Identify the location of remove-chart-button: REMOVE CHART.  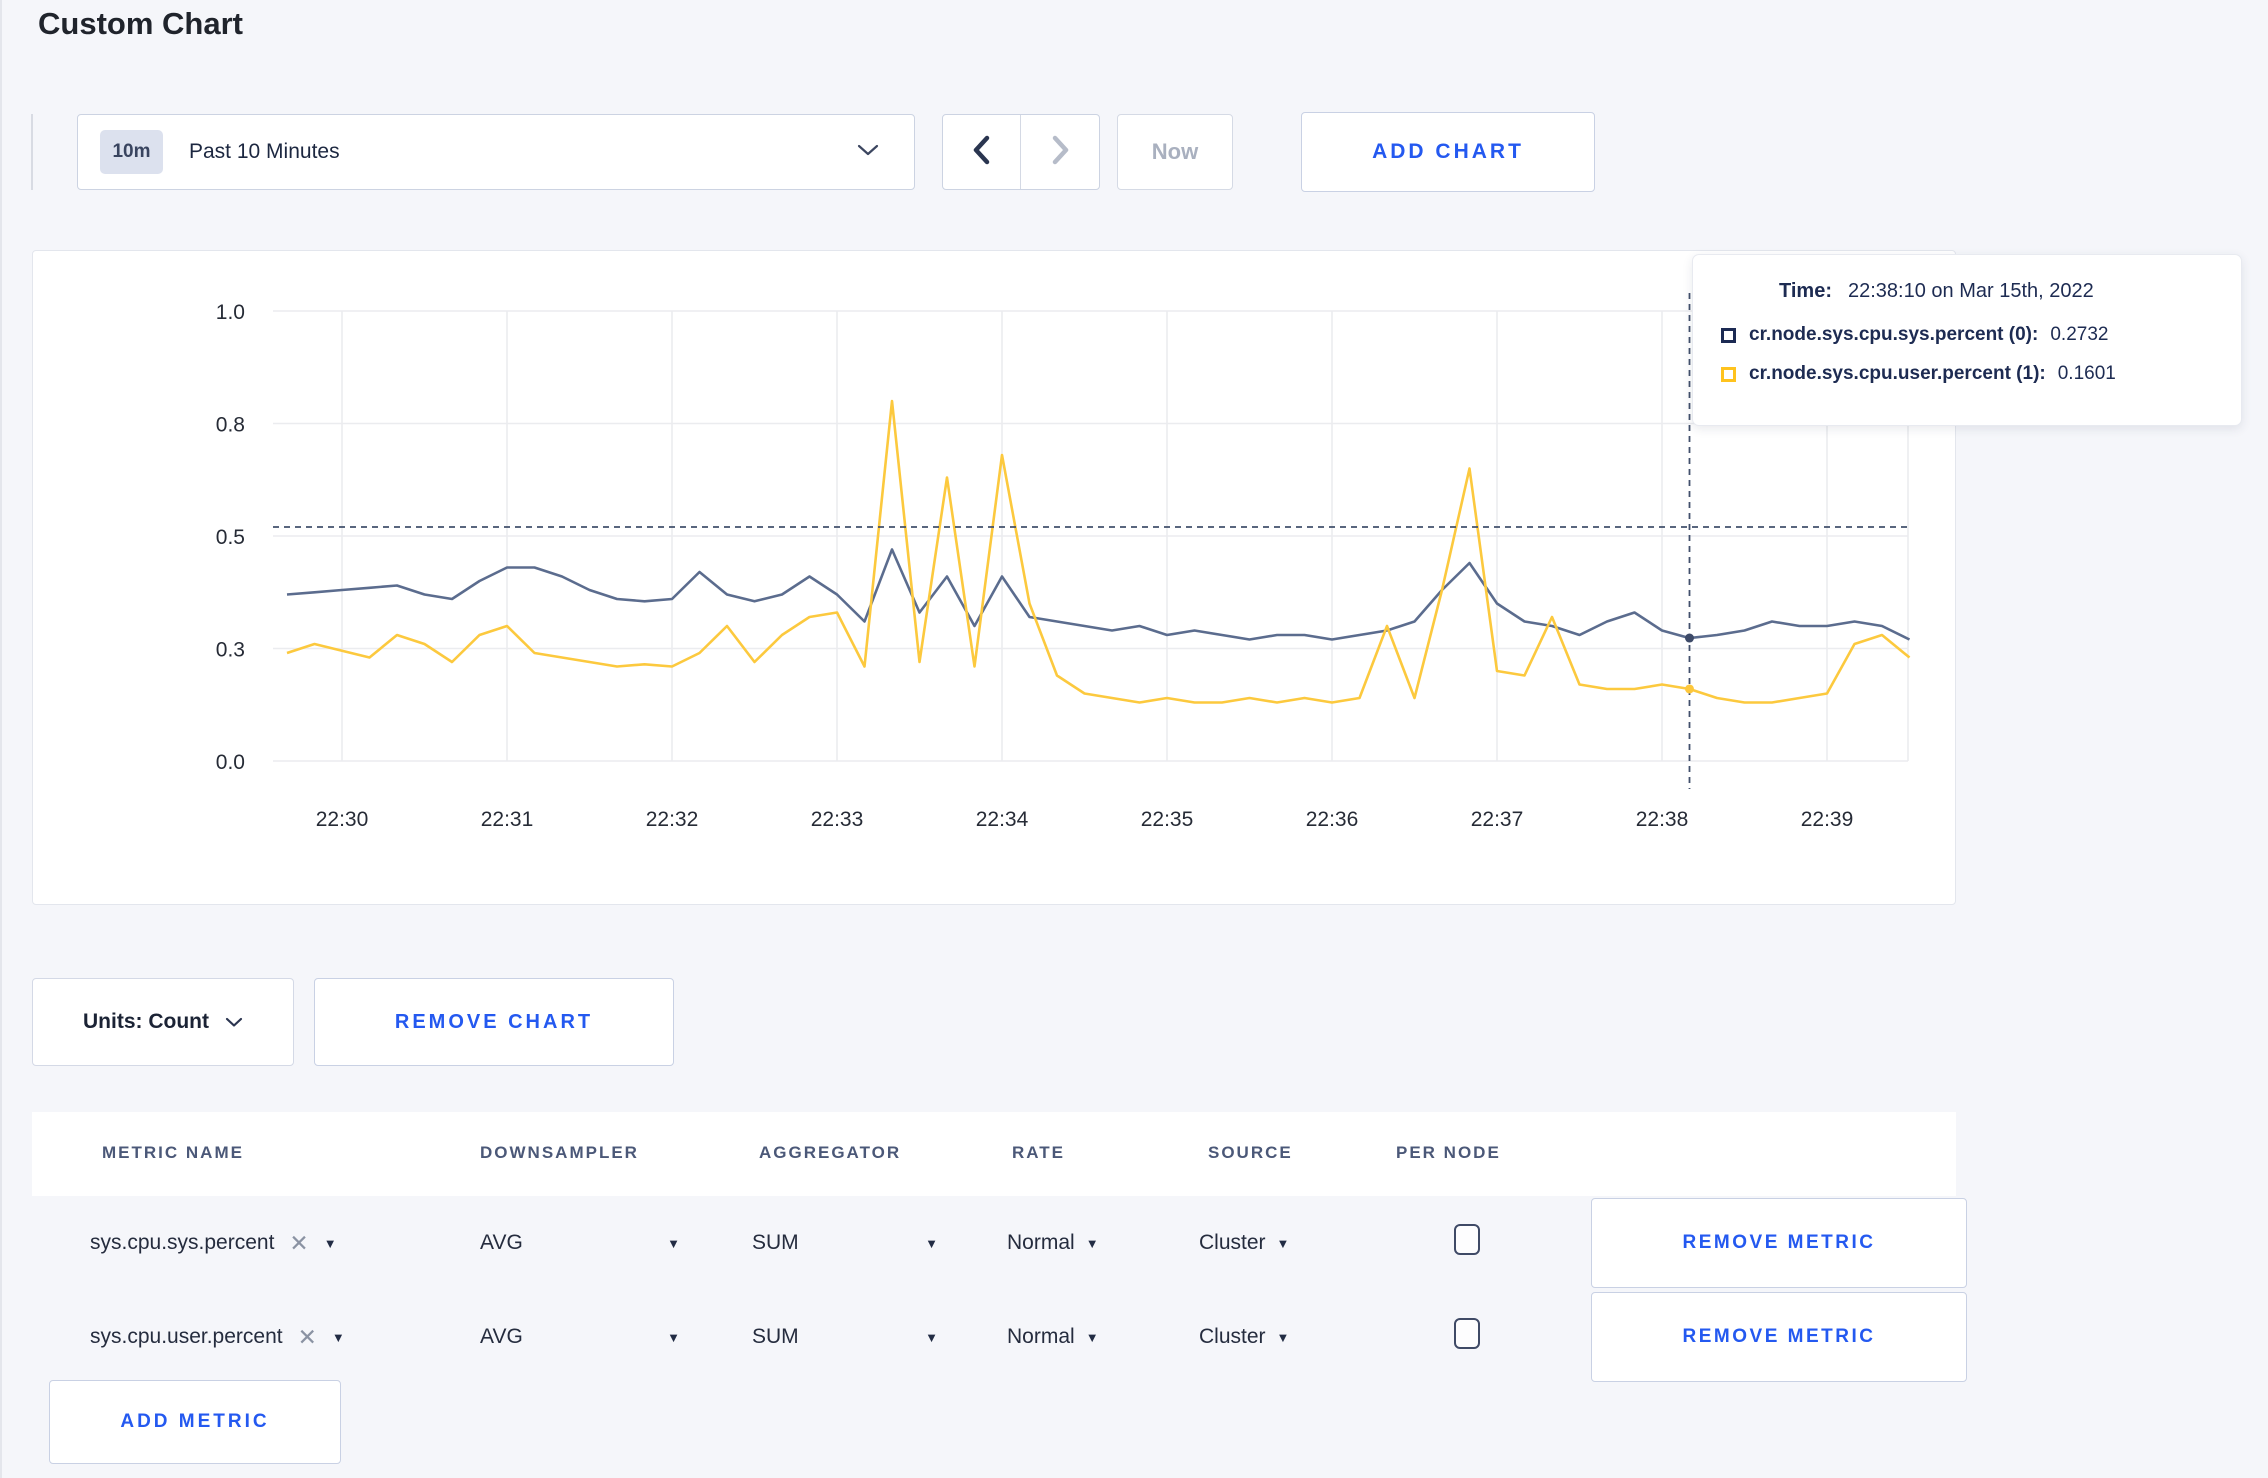
(494, 1022).